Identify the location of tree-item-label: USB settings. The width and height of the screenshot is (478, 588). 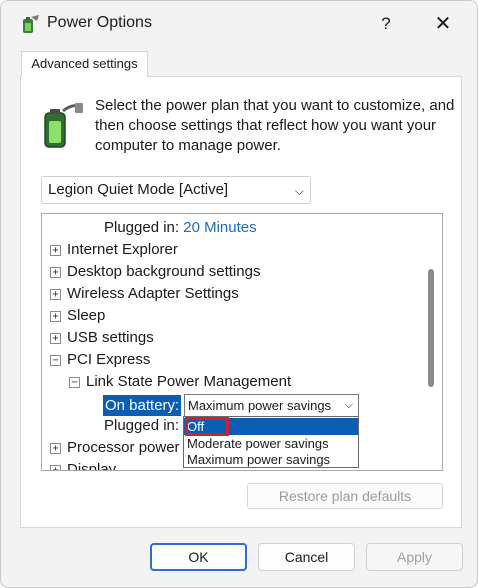
(110, 337).